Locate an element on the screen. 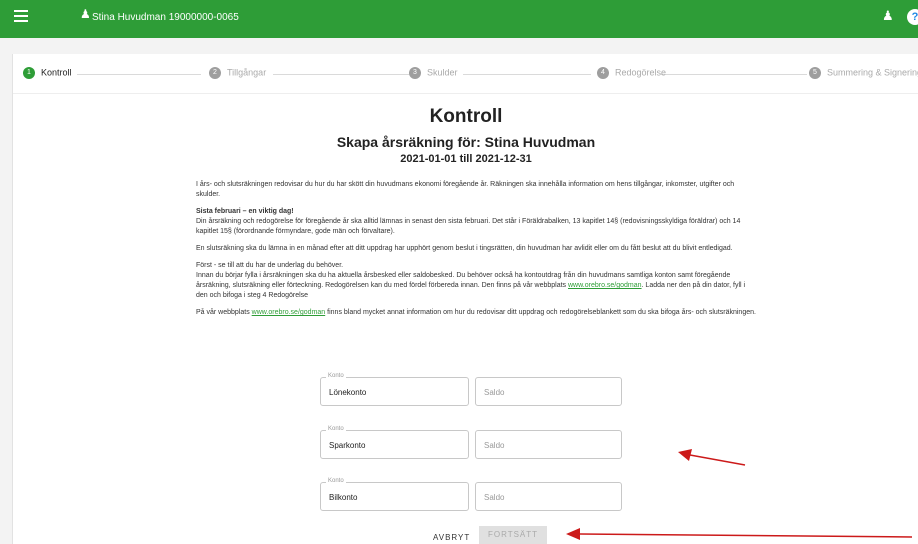  cancel-button: AVBRYT is located at coordinates (451, 537).